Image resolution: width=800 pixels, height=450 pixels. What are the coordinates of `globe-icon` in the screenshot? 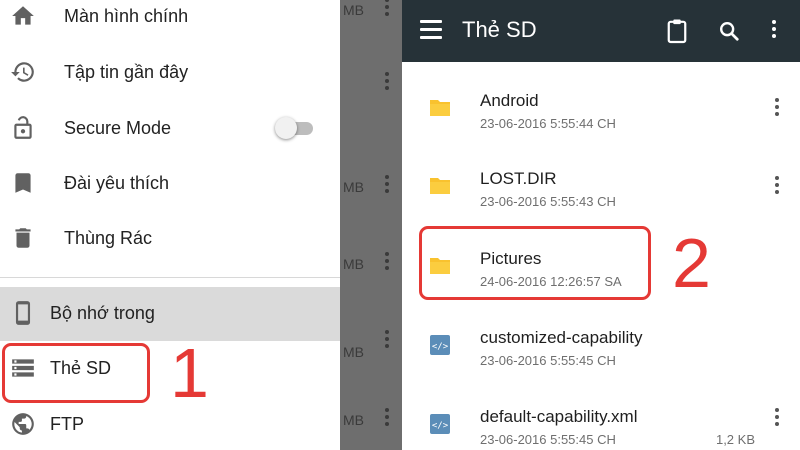 It's located at (23, 424).